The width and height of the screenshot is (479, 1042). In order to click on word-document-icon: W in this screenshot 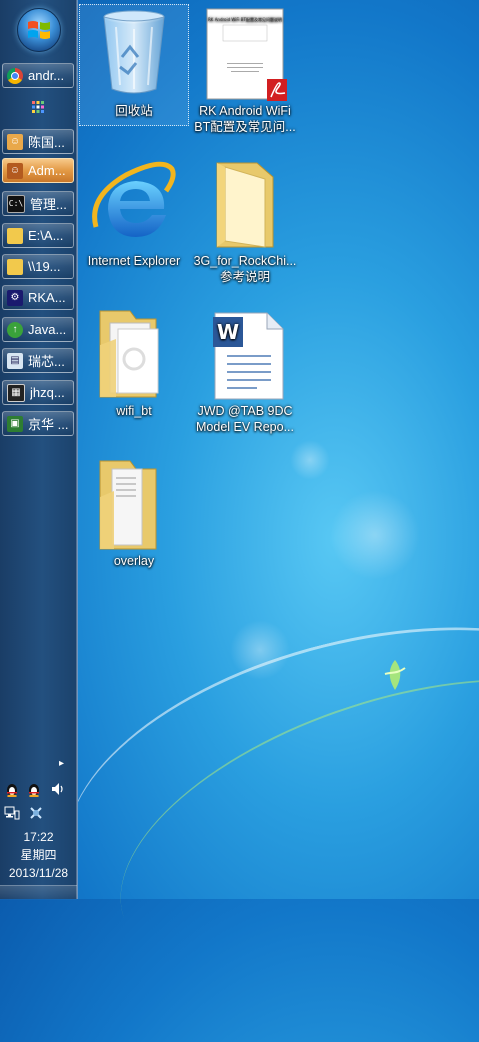, I will do `click(245, 355)`.